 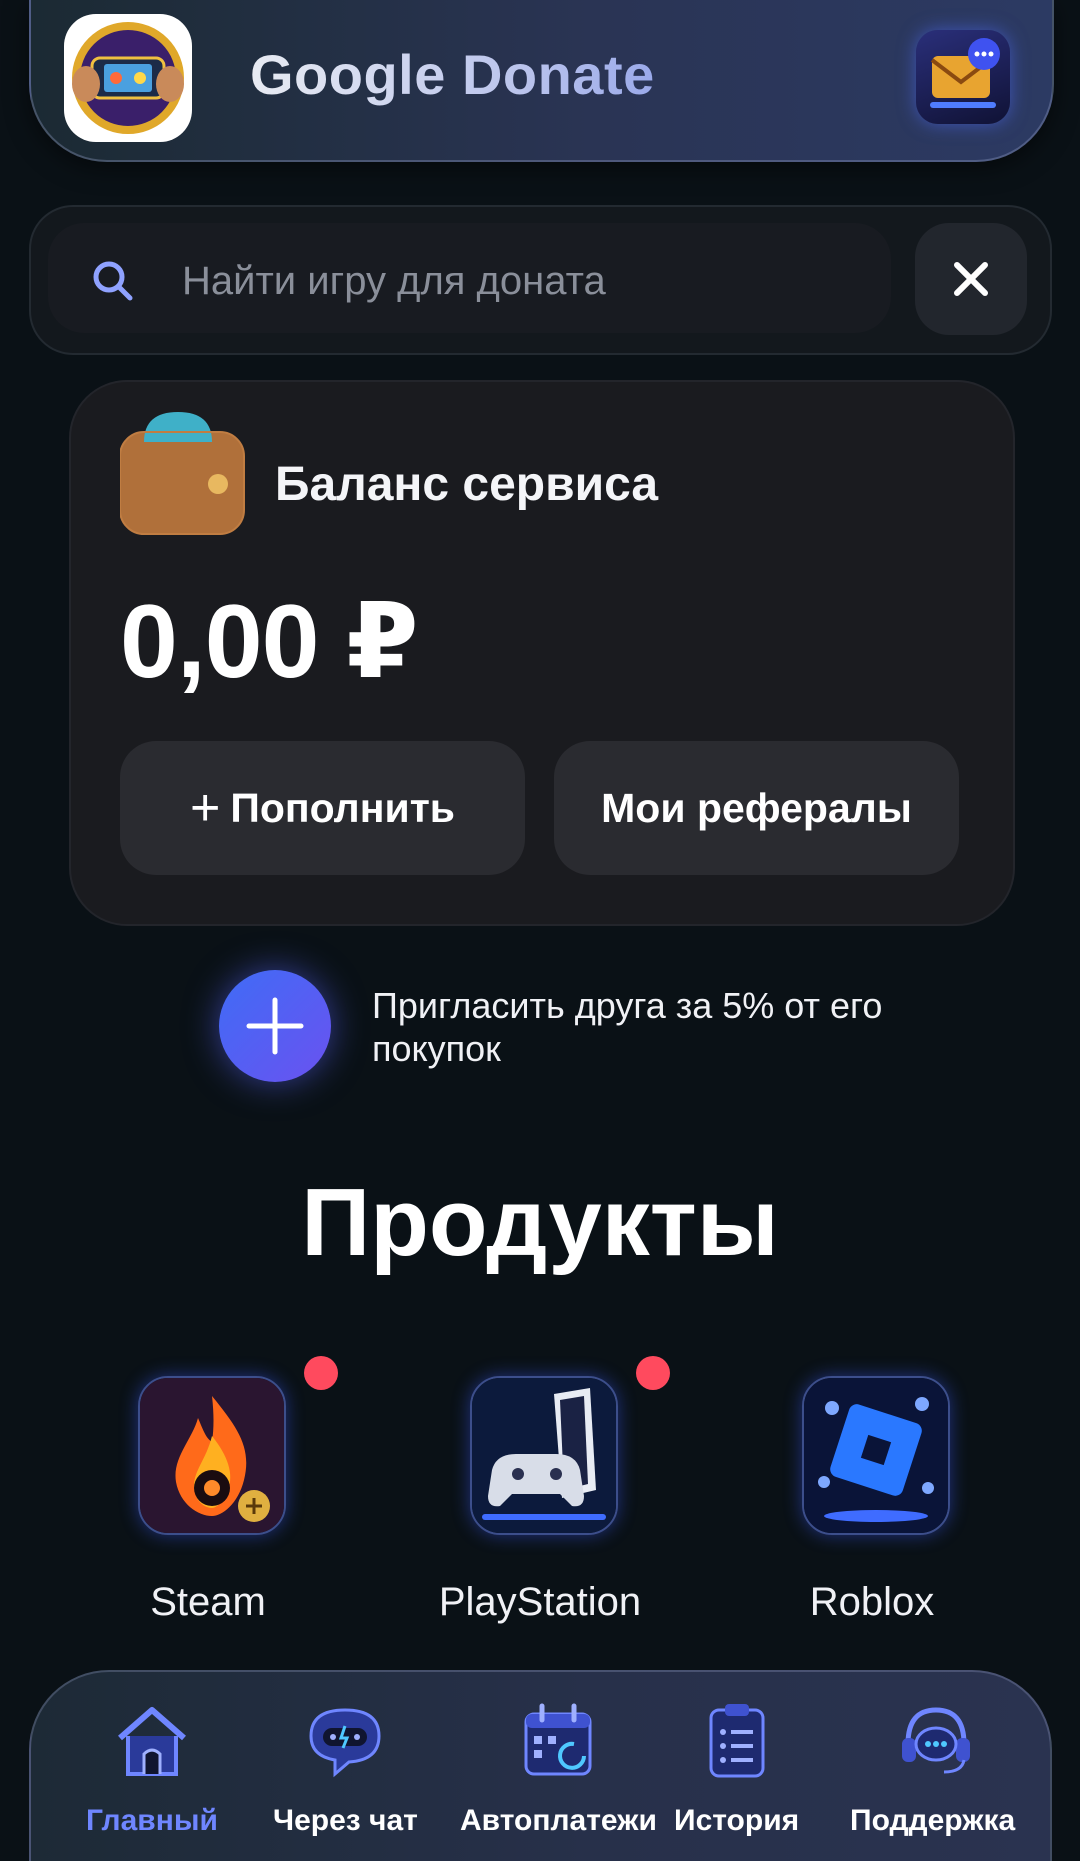 I want to click on product-steam: Steam, so click(x=208, y=1496).